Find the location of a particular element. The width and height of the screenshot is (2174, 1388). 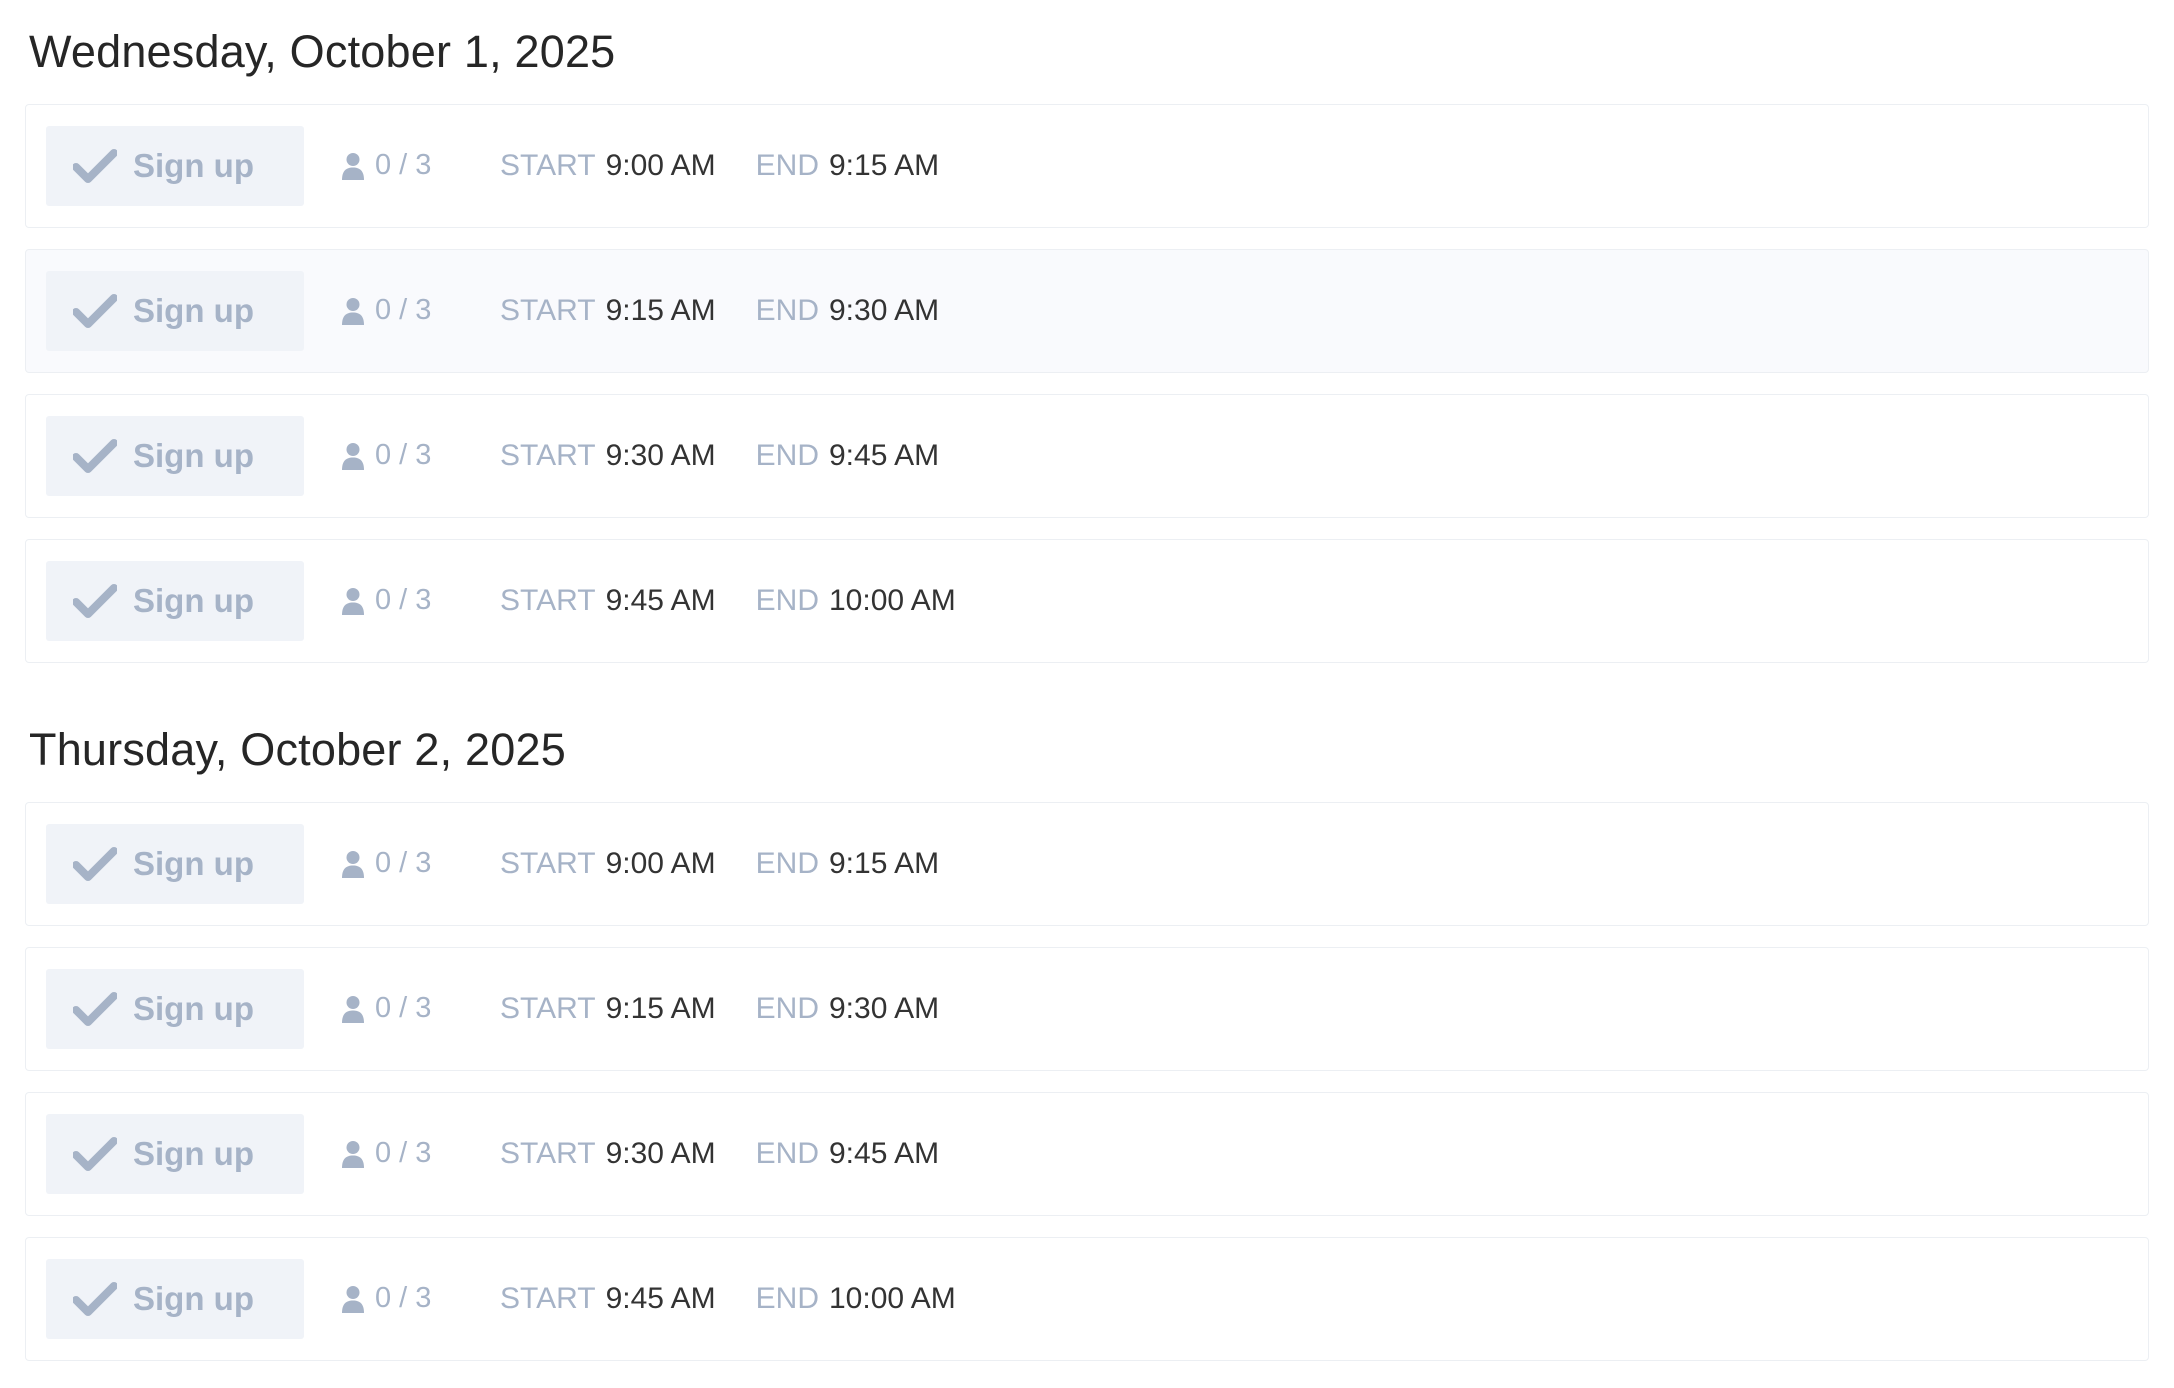

end-time: END 9:45 AM is located at coordinates (847, 456).